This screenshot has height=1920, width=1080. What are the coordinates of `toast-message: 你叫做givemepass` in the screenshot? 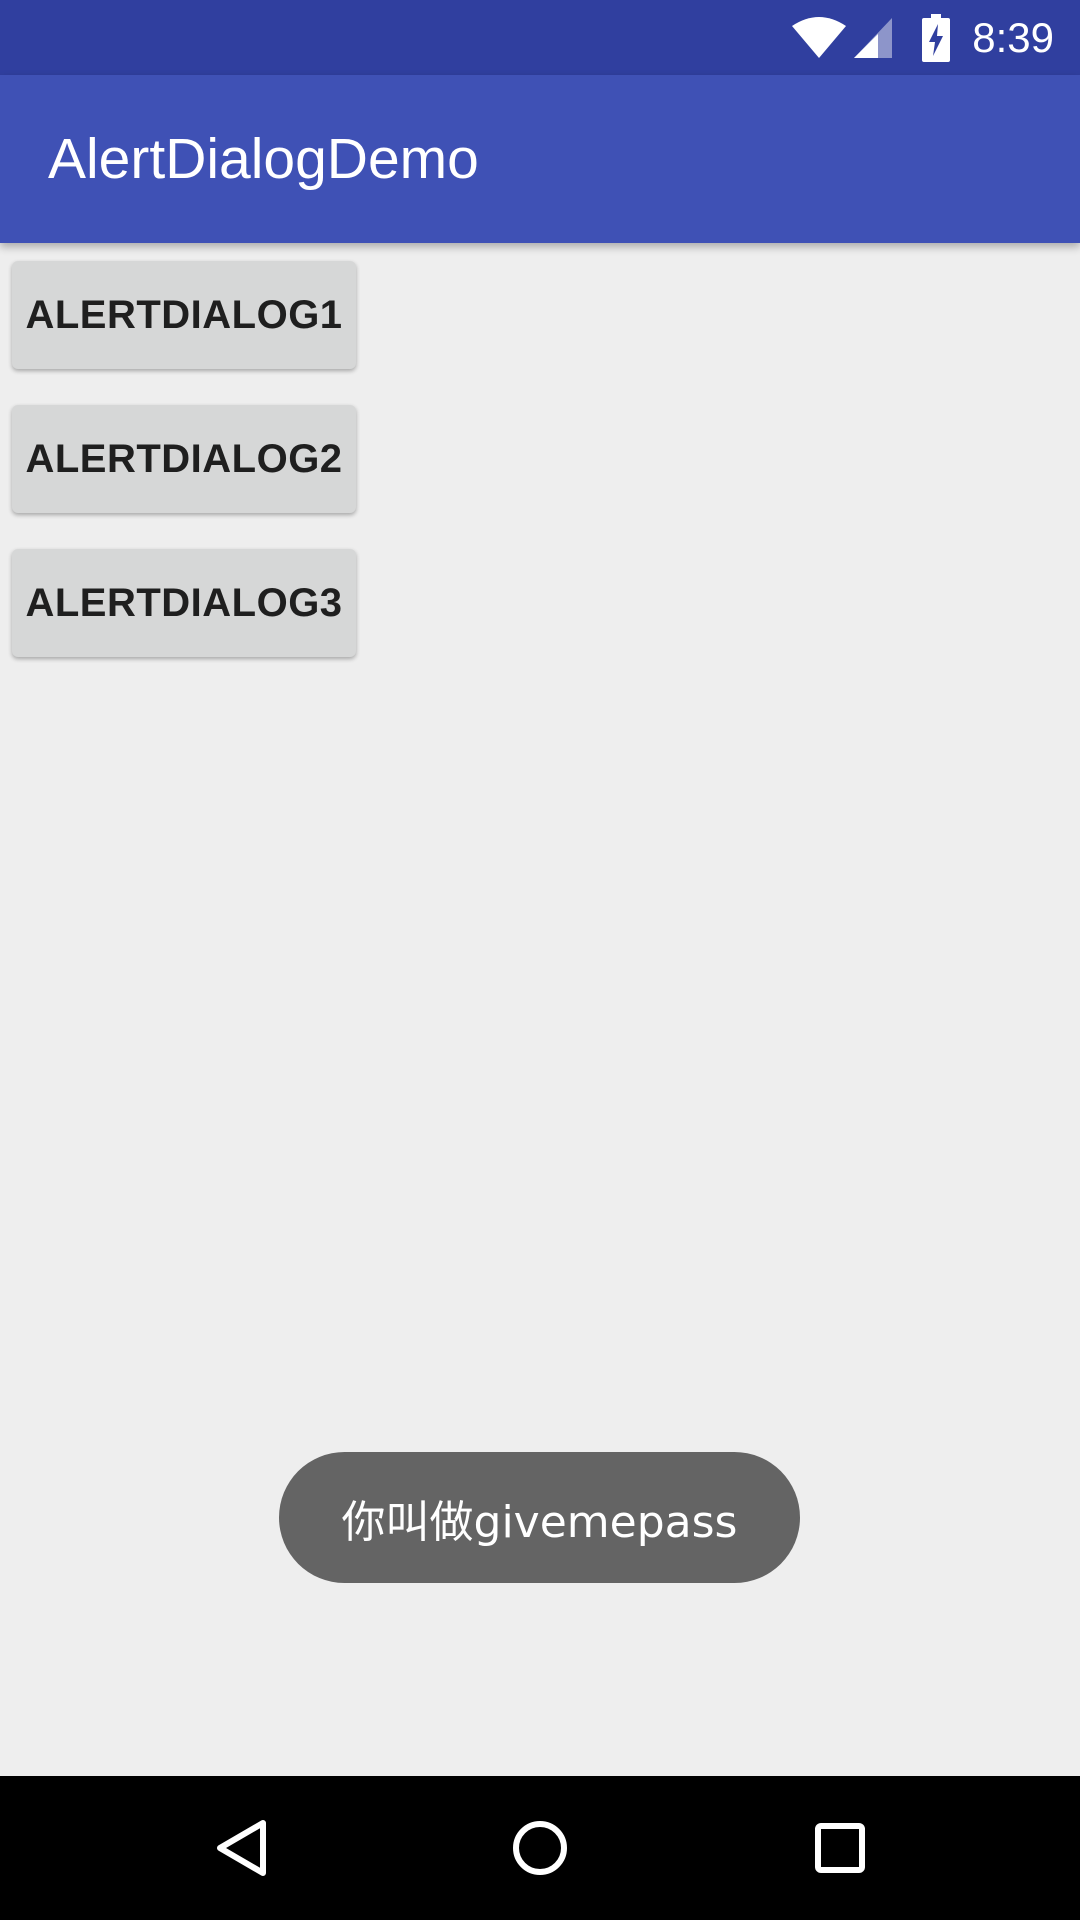 It's located at (539, 1517).